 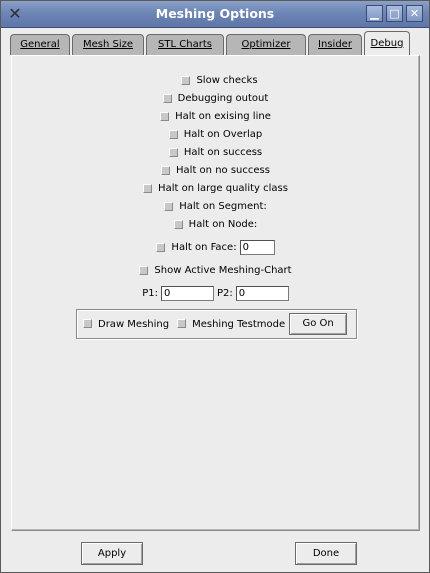 I want to click on check-halt-on-face: Halt on Face: 0, so click(x=215, y=247).